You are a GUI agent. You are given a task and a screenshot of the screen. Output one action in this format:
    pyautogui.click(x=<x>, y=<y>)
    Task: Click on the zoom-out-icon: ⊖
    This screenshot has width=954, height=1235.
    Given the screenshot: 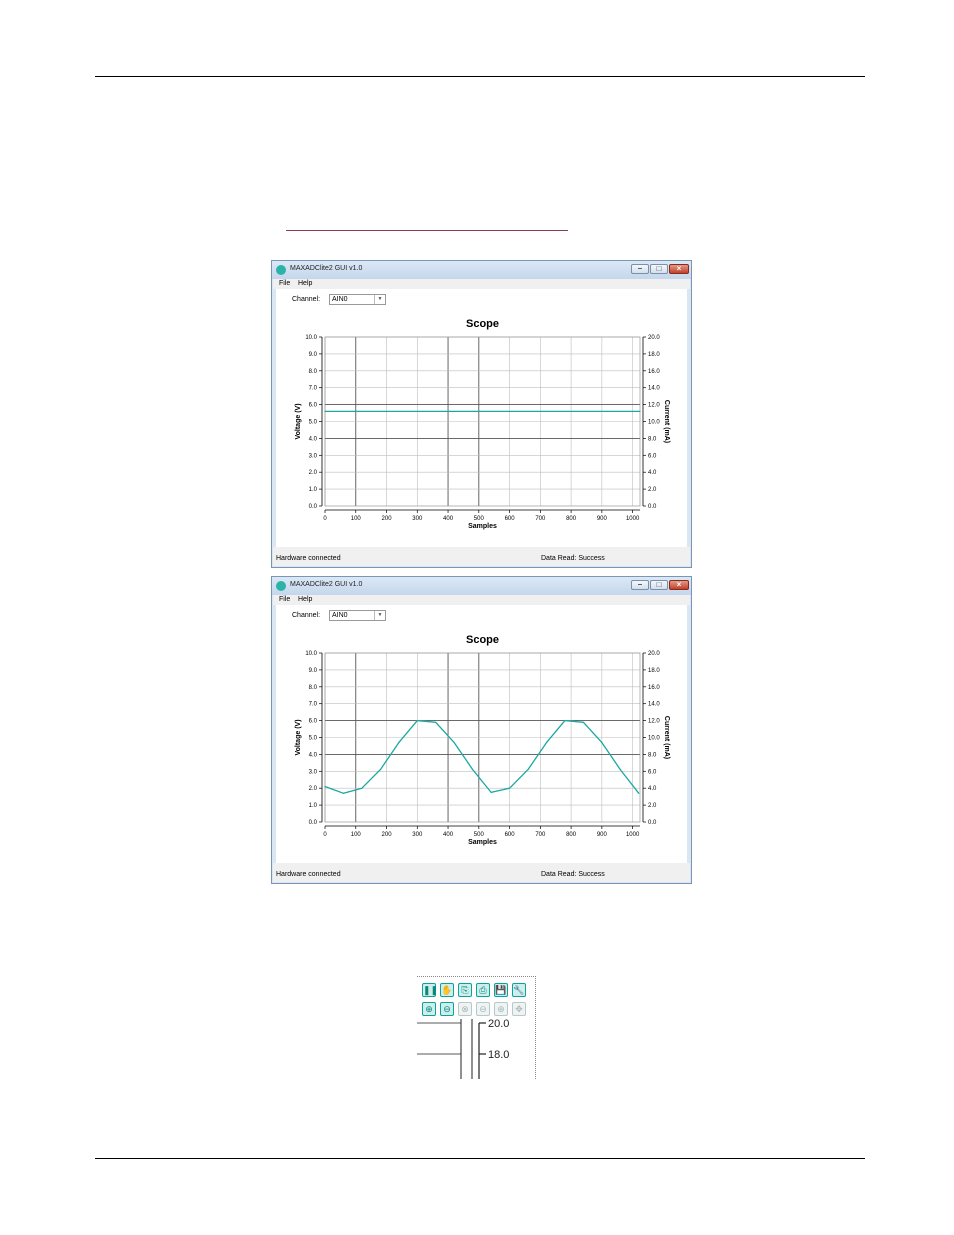 What is the action you would take?
    pyautogui.click(x=447, y=1009)
    